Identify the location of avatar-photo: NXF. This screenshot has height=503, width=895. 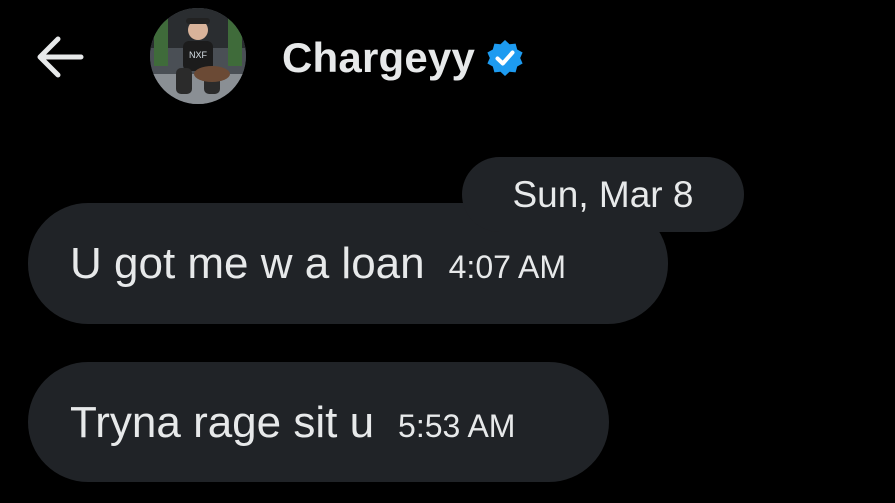
(198, 56).